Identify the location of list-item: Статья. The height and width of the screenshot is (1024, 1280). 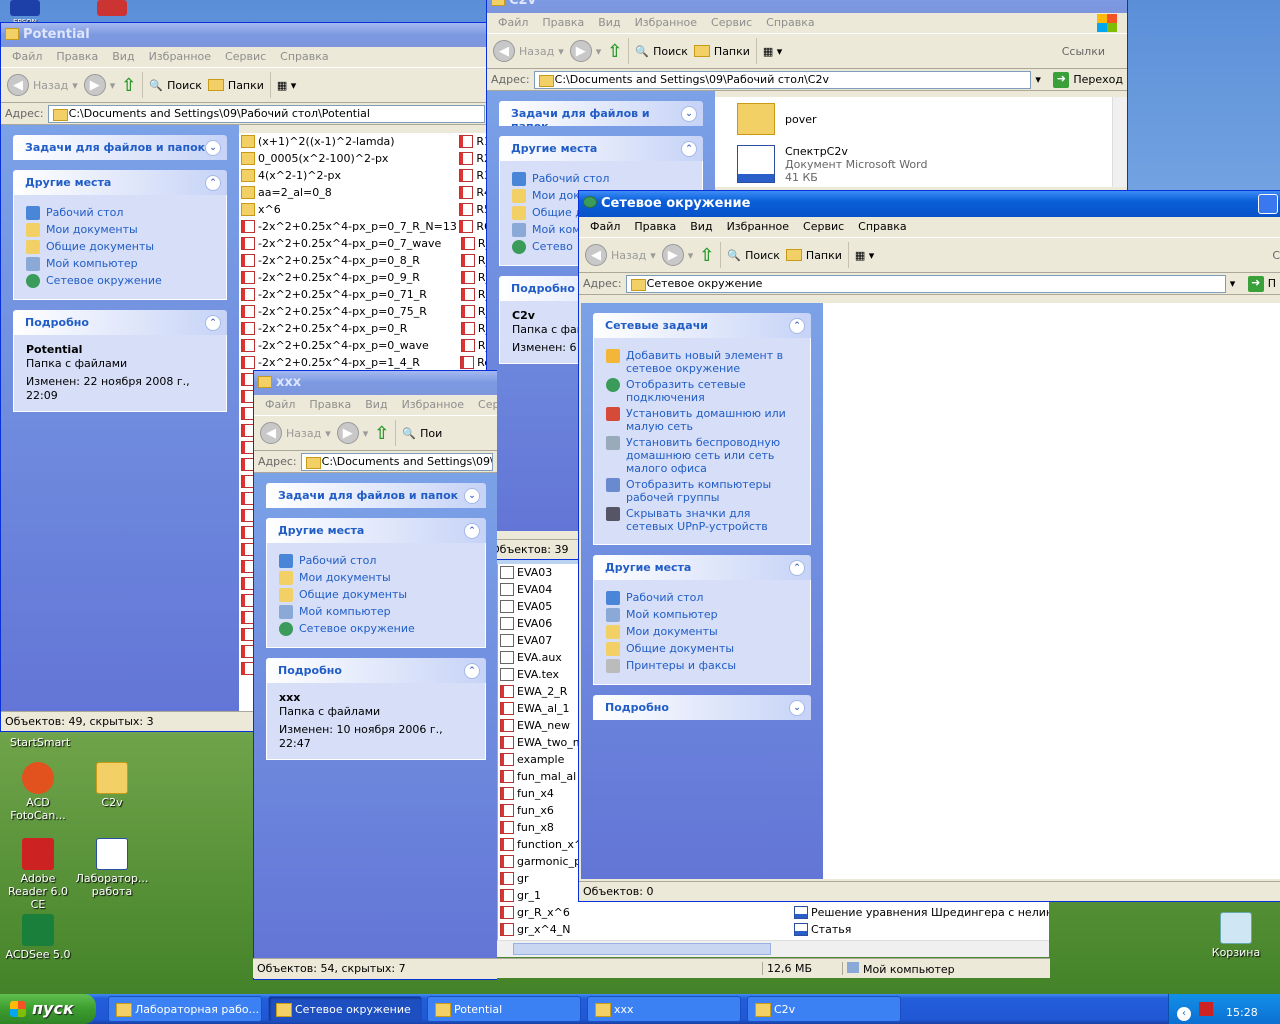
(920, 929).